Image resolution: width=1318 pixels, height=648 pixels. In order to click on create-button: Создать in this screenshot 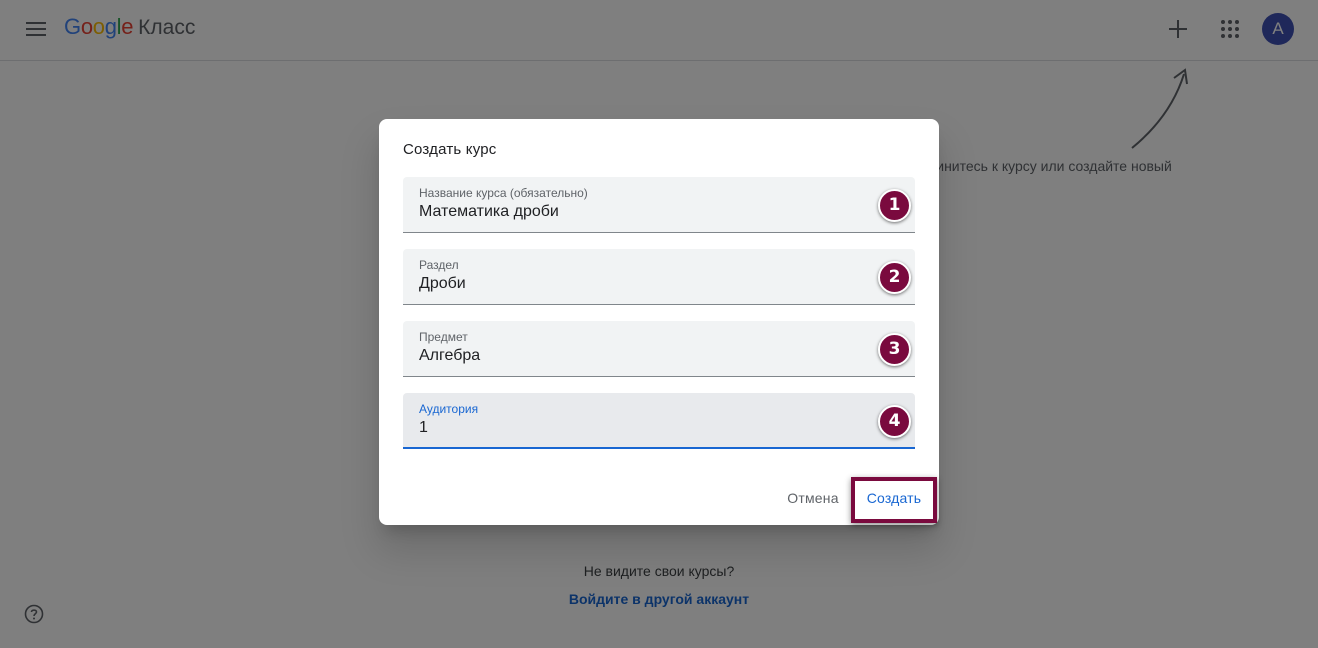, I will do `click(894, 498)`.